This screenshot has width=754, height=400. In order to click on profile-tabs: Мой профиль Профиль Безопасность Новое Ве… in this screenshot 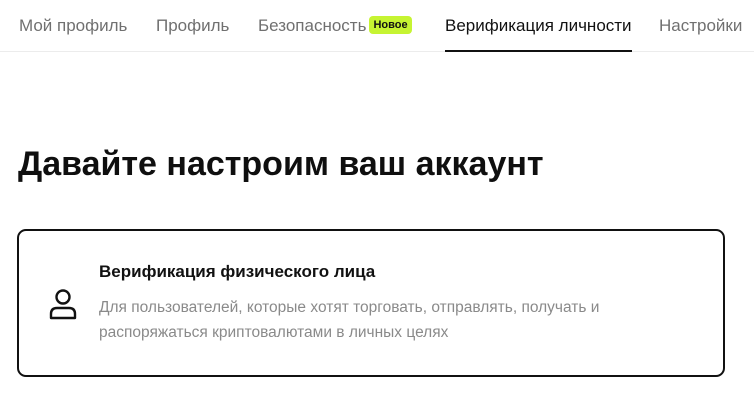, I will do `click(377, 26)`.